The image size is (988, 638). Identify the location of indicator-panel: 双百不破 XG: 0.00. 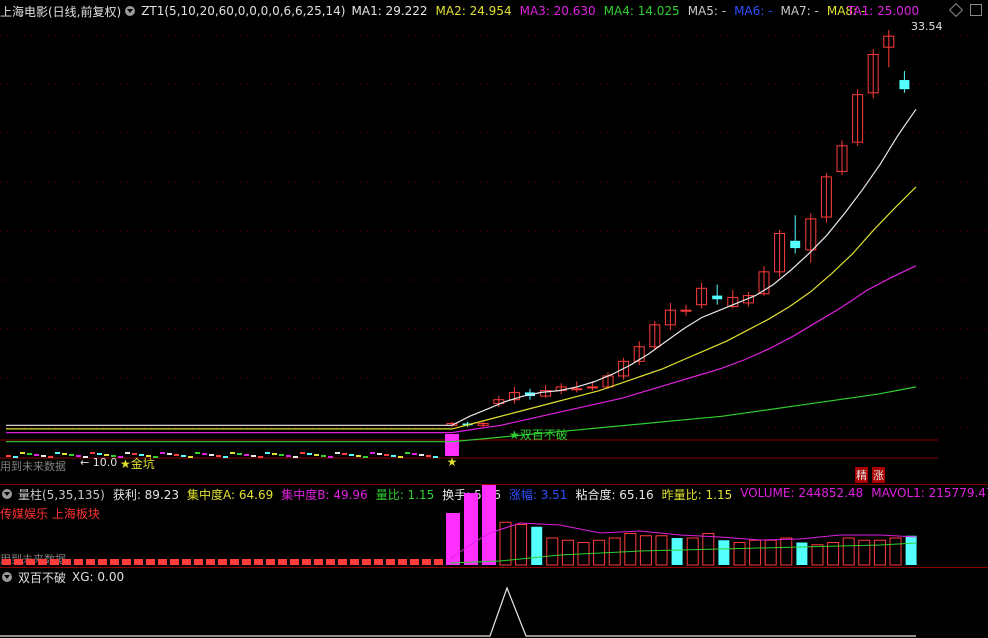
(494, 603).